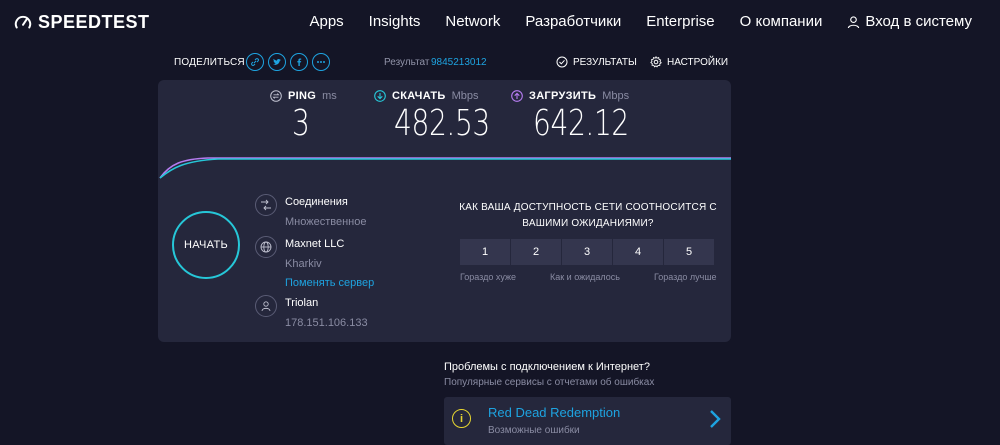  What do you see at coordinates (419, 96) in the screenshot?
I see `download-label: СКАЧАТЬ` at bounding box center [419, 96].